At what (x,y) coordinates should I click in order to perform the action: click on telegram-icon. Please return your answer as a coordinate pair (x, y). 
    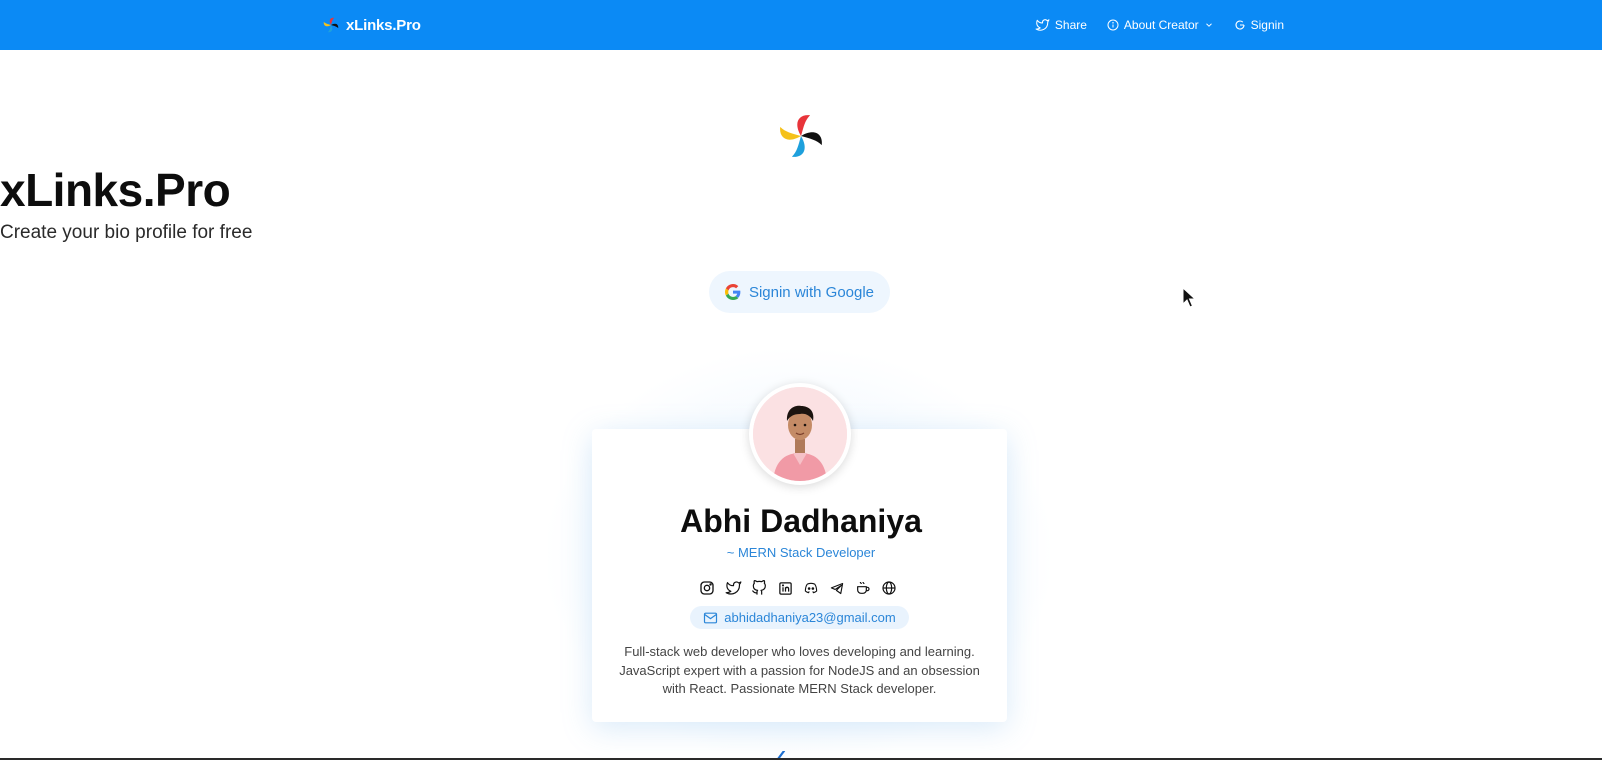
    Looking at the image, I should click on (837, 588).